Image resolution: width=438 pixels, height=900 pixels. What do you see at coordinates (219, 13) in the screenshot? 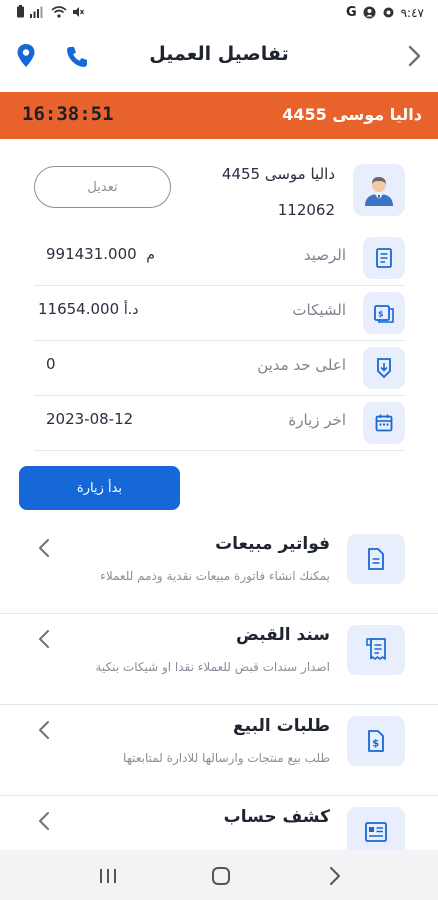
I see `status-bar: G ٩:٤٧` at bounding box center [219, 13].